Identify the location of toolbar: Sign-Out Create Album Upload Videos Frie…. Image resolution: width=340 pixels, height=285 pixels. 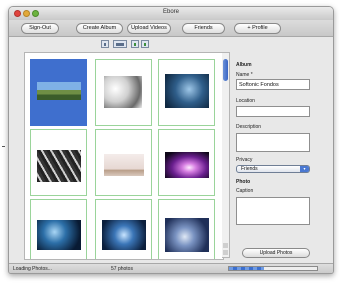
(171, 28).